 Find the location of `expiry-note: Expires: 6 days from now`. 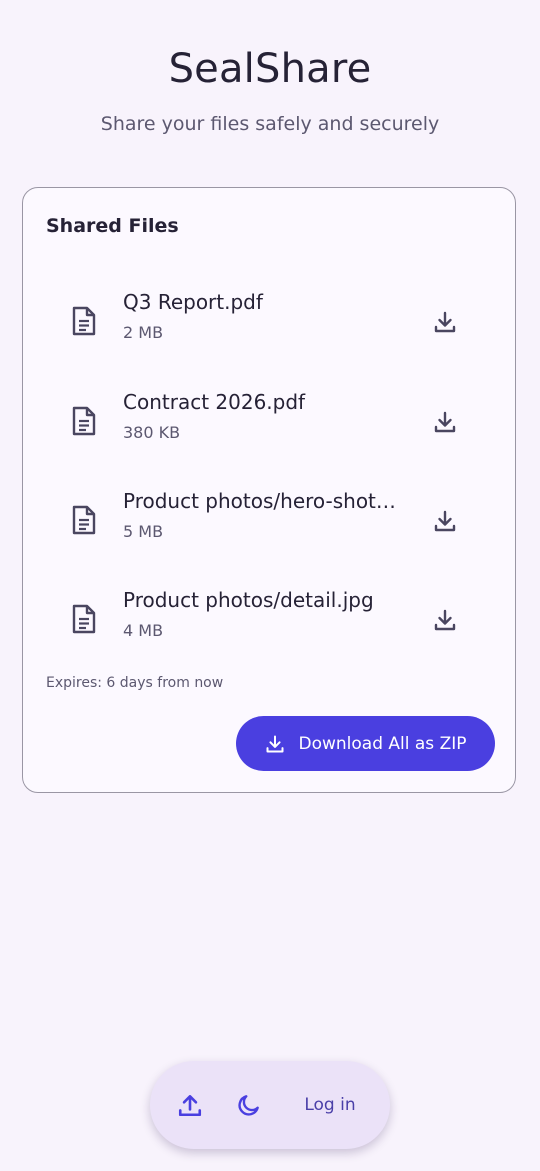

expiry-note: Expires: 6 days from now is located at coordinates (135, 683).